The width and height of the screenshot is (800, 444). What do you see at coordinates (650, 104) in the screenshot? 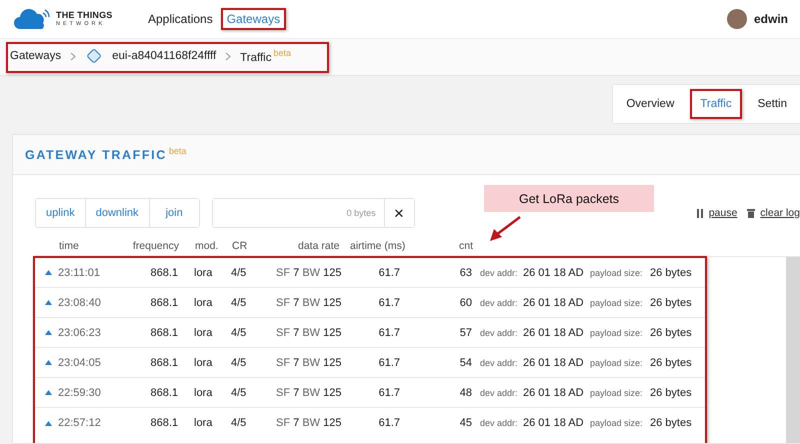
I see `tab: Overview` at bounding box center [650, 104].